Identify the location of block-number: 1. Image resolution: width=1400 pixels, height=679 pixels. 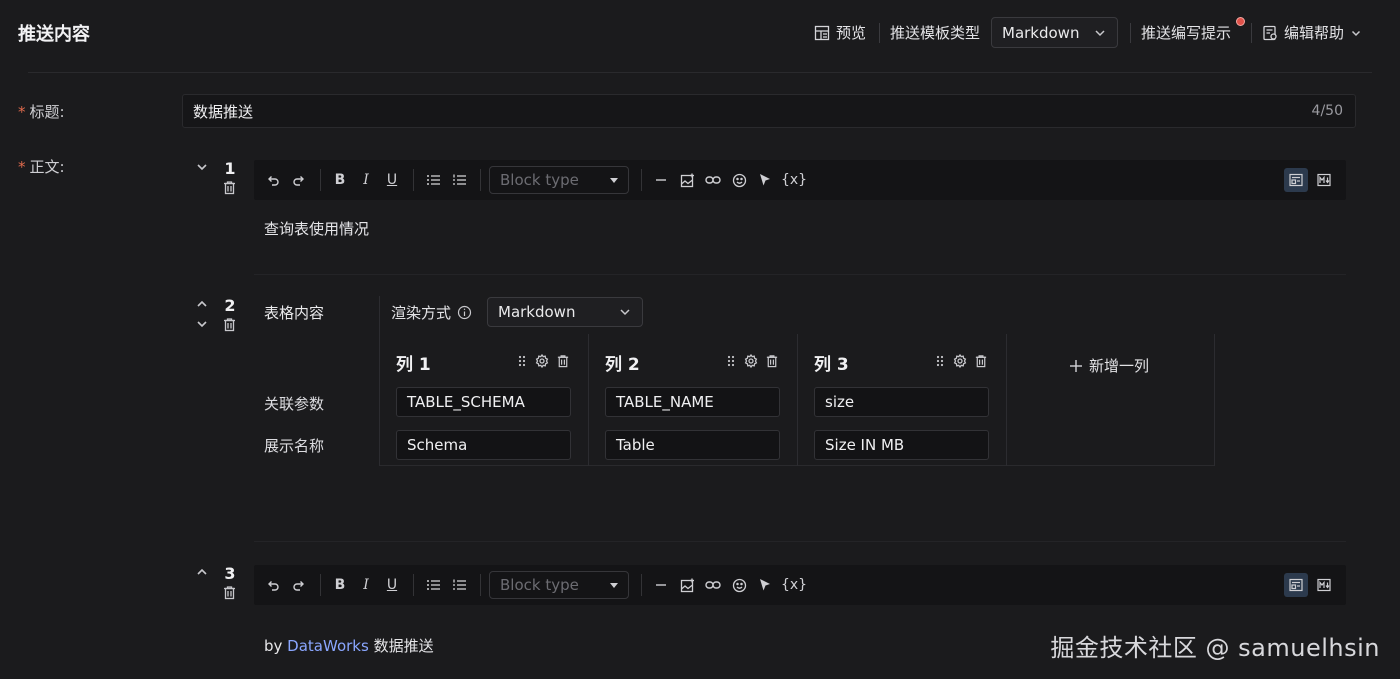
(230, 168).